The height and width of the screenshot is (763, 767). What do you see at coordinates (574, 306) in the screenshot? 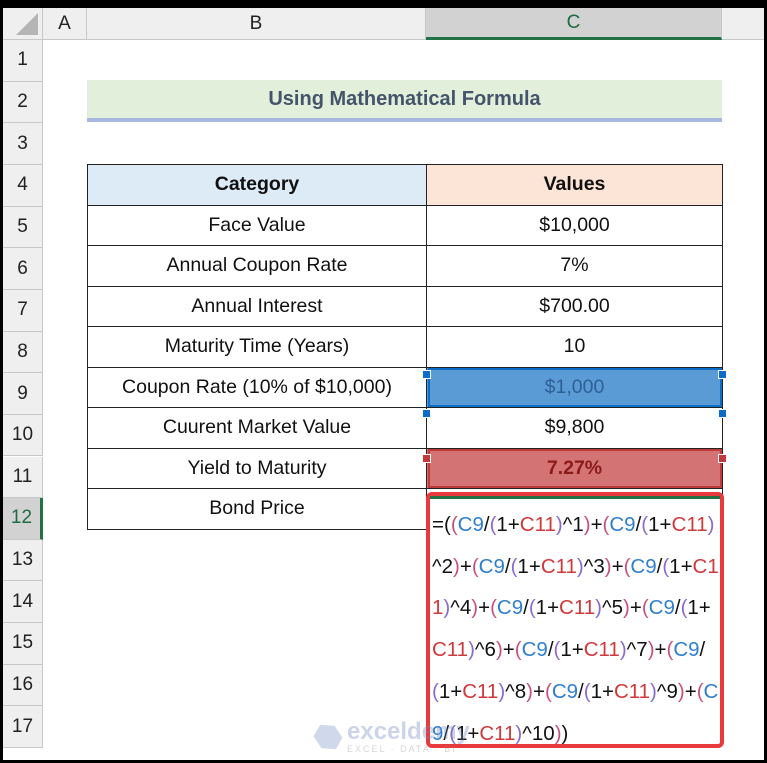
I see `value-cell: $700.00` at bounding box center [574, 306].